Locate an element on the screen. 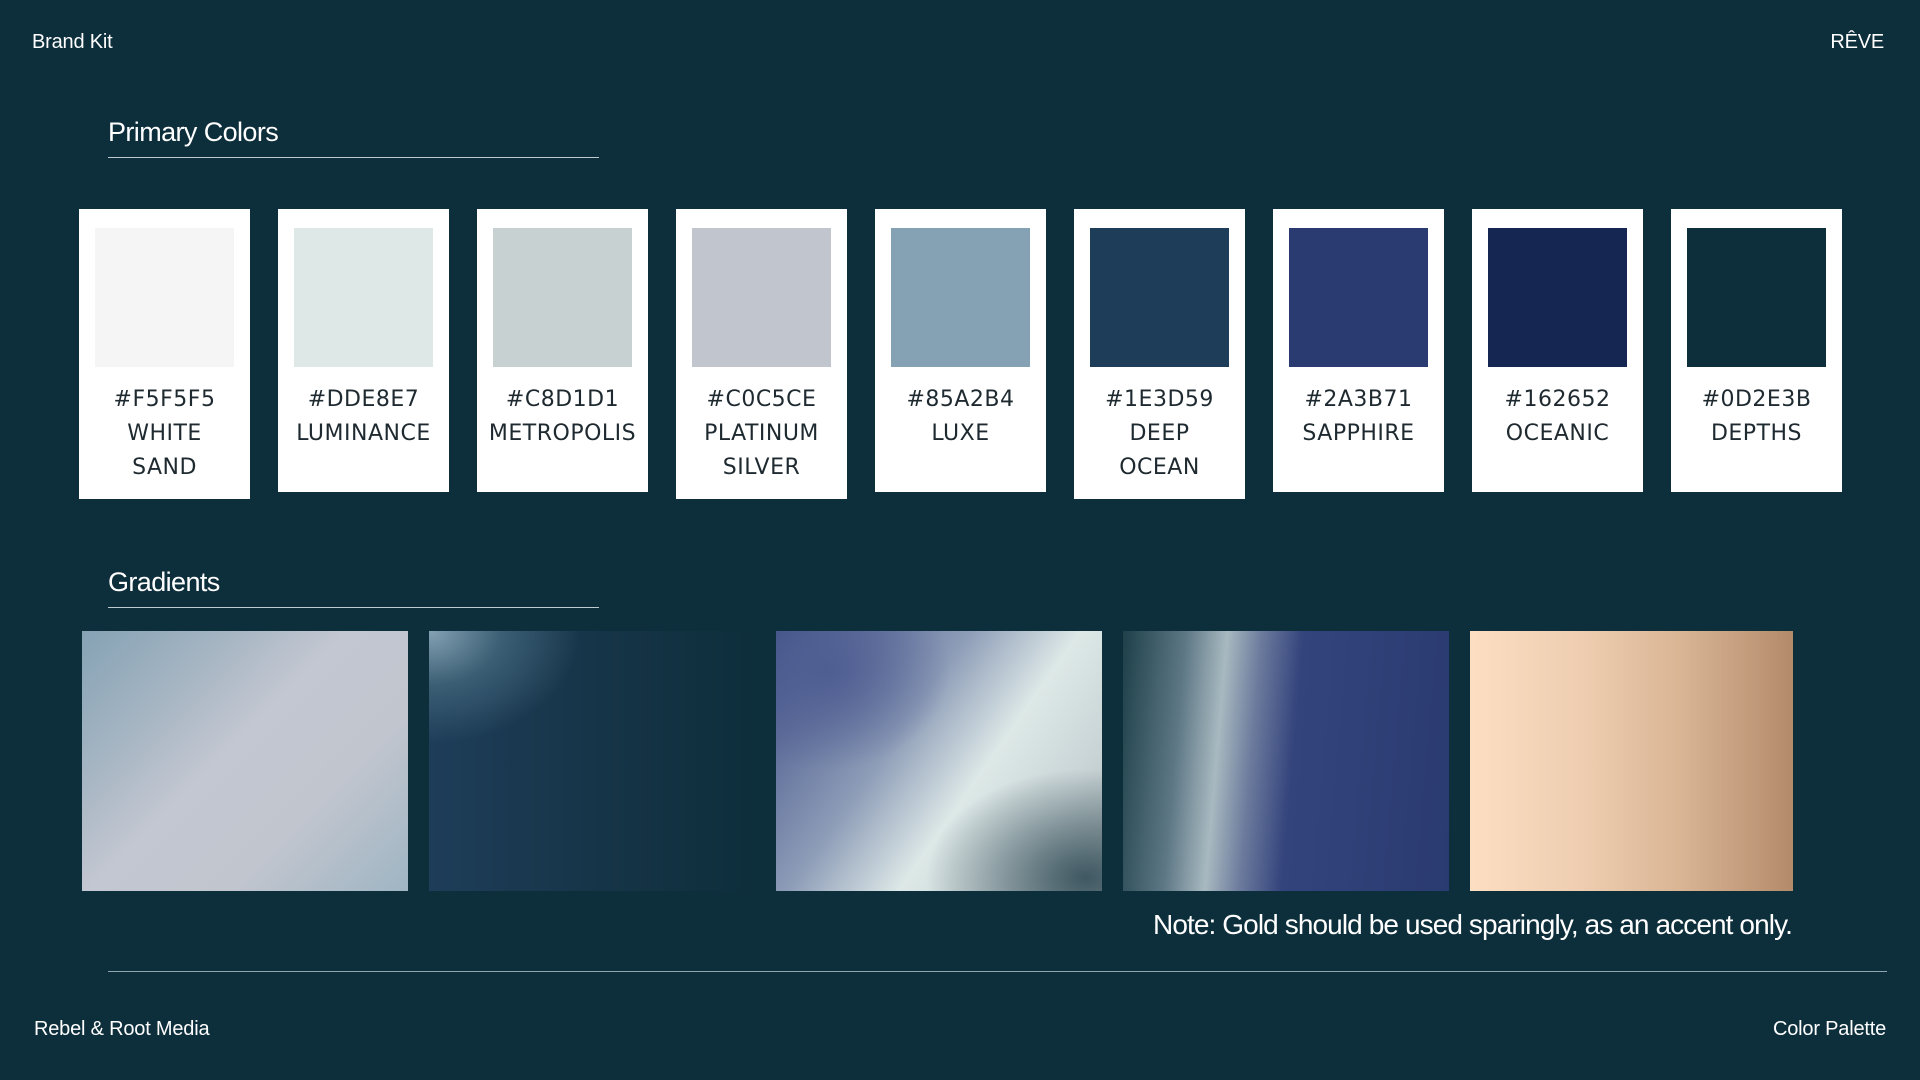  swatch-label: #F5F5F5 WHITE SAND is located at coordinates (164, 434).